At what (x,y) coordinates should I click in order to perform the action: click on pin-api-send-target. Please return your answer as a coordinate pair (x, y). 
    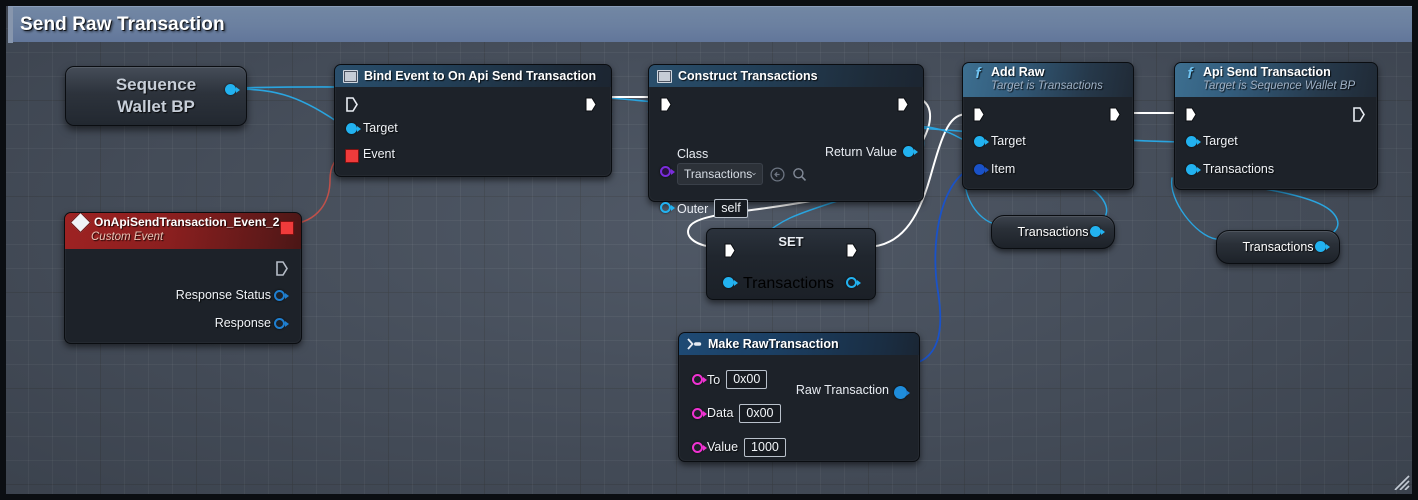
    Looking at the image, I should click on (1193, 142).